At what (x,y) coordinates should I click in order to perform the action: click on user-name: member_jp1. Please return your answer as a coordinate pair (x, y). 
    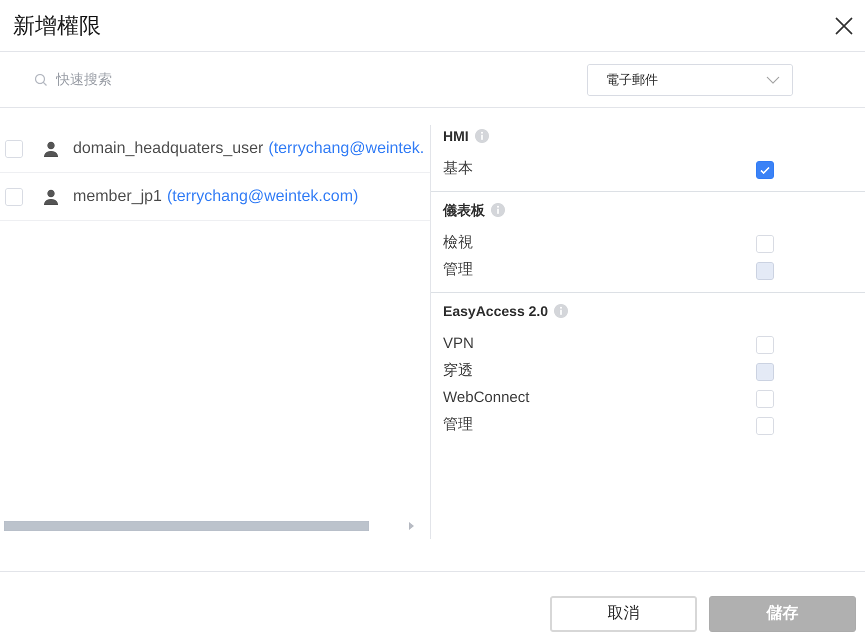
    Looking at the image, I should click on (117, 196).